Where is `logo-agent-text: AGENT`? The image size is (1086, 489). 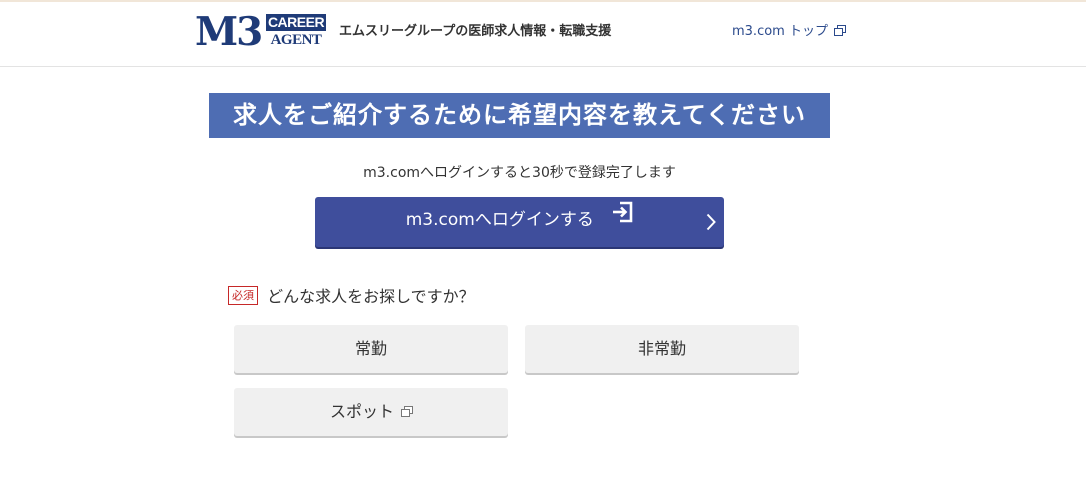
logo-agent-text: AGENT is located at coordinates (296, 40).